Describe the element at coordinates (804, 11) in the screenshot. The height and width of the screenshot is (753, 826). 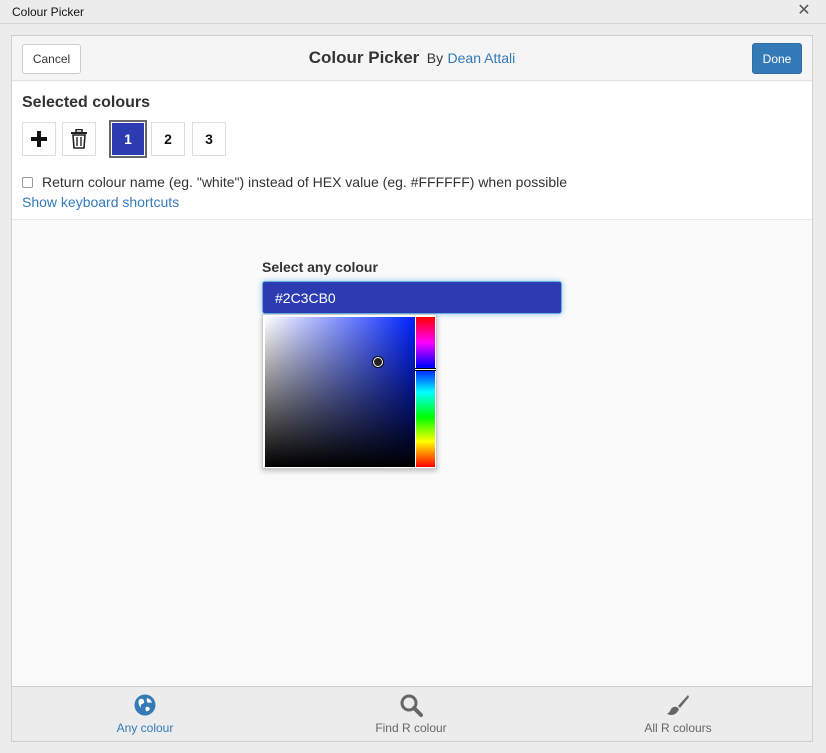
I see `close-icon: ✕` at that location.